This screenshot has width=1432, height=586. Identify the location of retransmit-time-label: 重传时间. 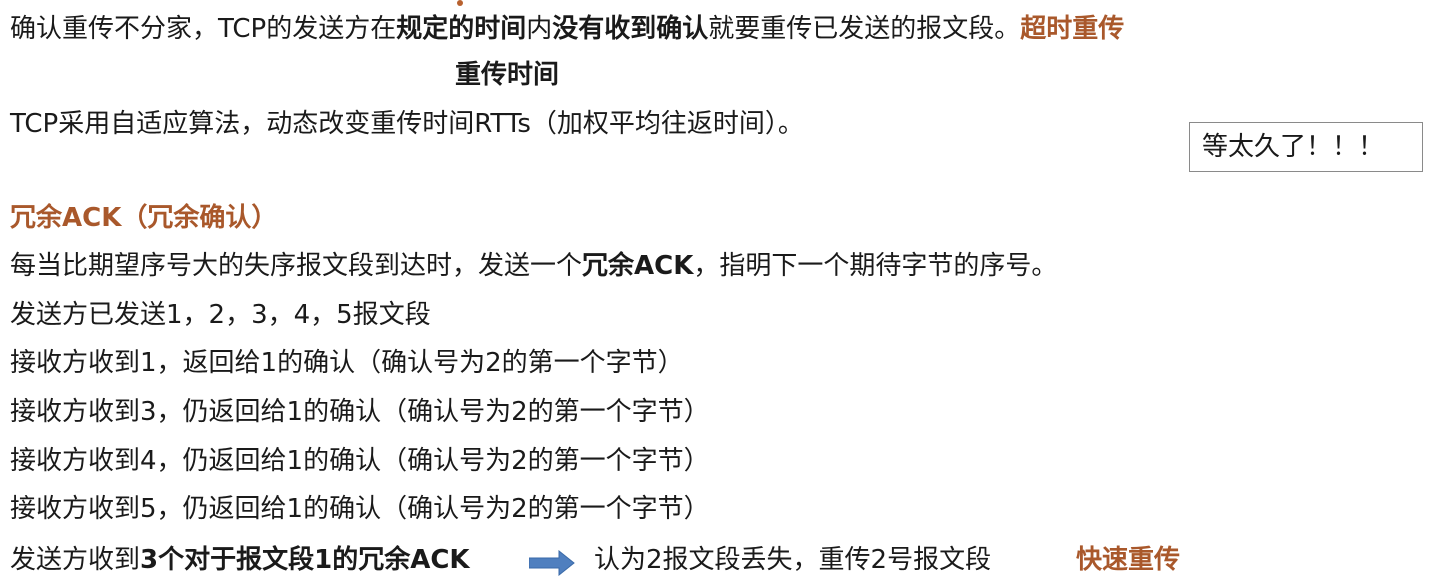
(507, 75).